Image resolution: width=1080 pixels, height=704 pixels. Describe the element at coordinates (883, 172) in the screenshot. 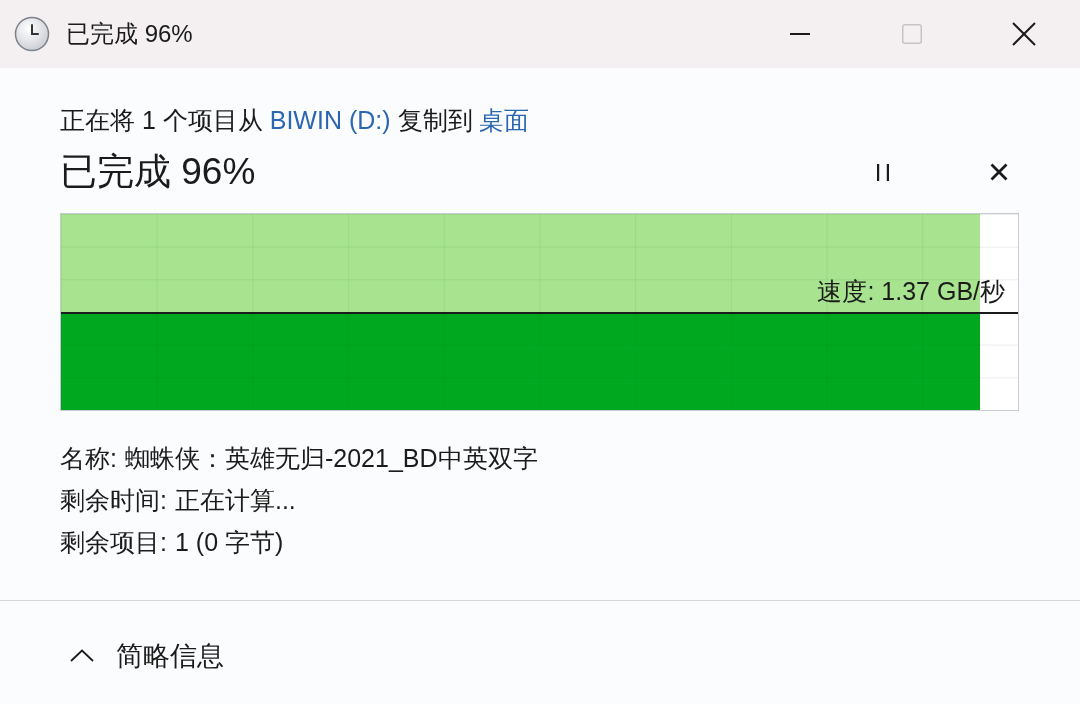

I see `pause-icon` at that location.